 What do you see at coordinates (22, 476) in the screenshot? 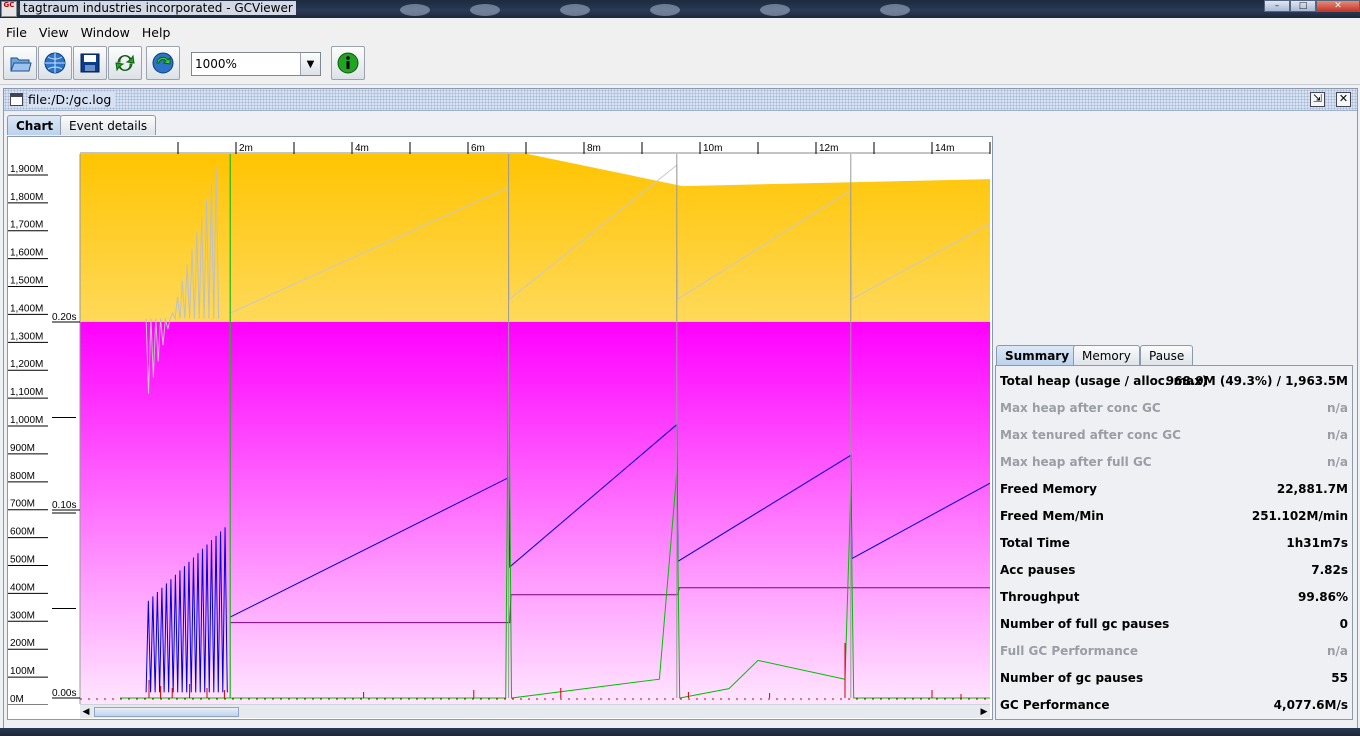
I see `y-memory-tick-label: 800M` at bounding box center [22, 476].